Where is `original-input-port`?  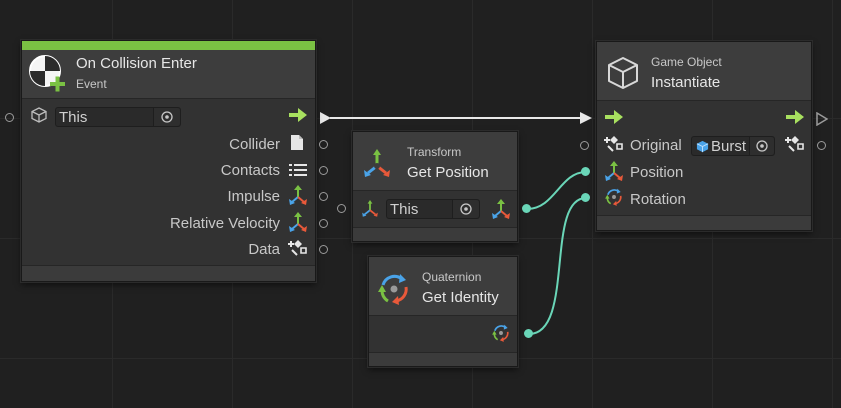
original-input-port is located at coordinates (584, 145).